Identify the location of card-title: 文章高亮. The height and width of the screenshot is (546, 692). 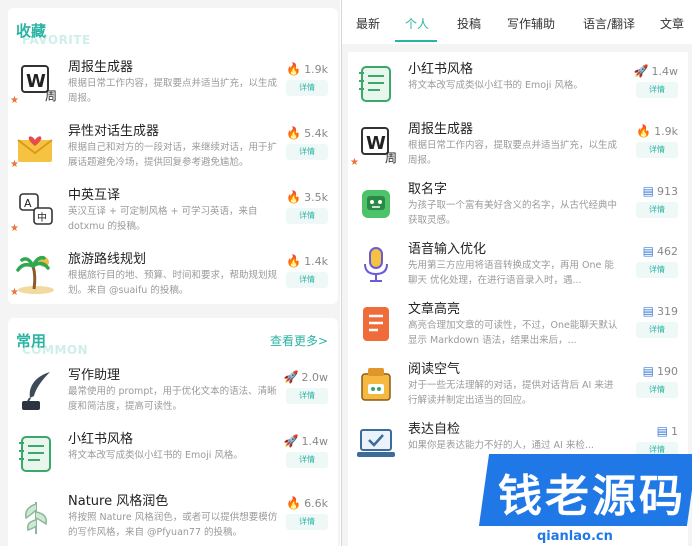
(434, 309).